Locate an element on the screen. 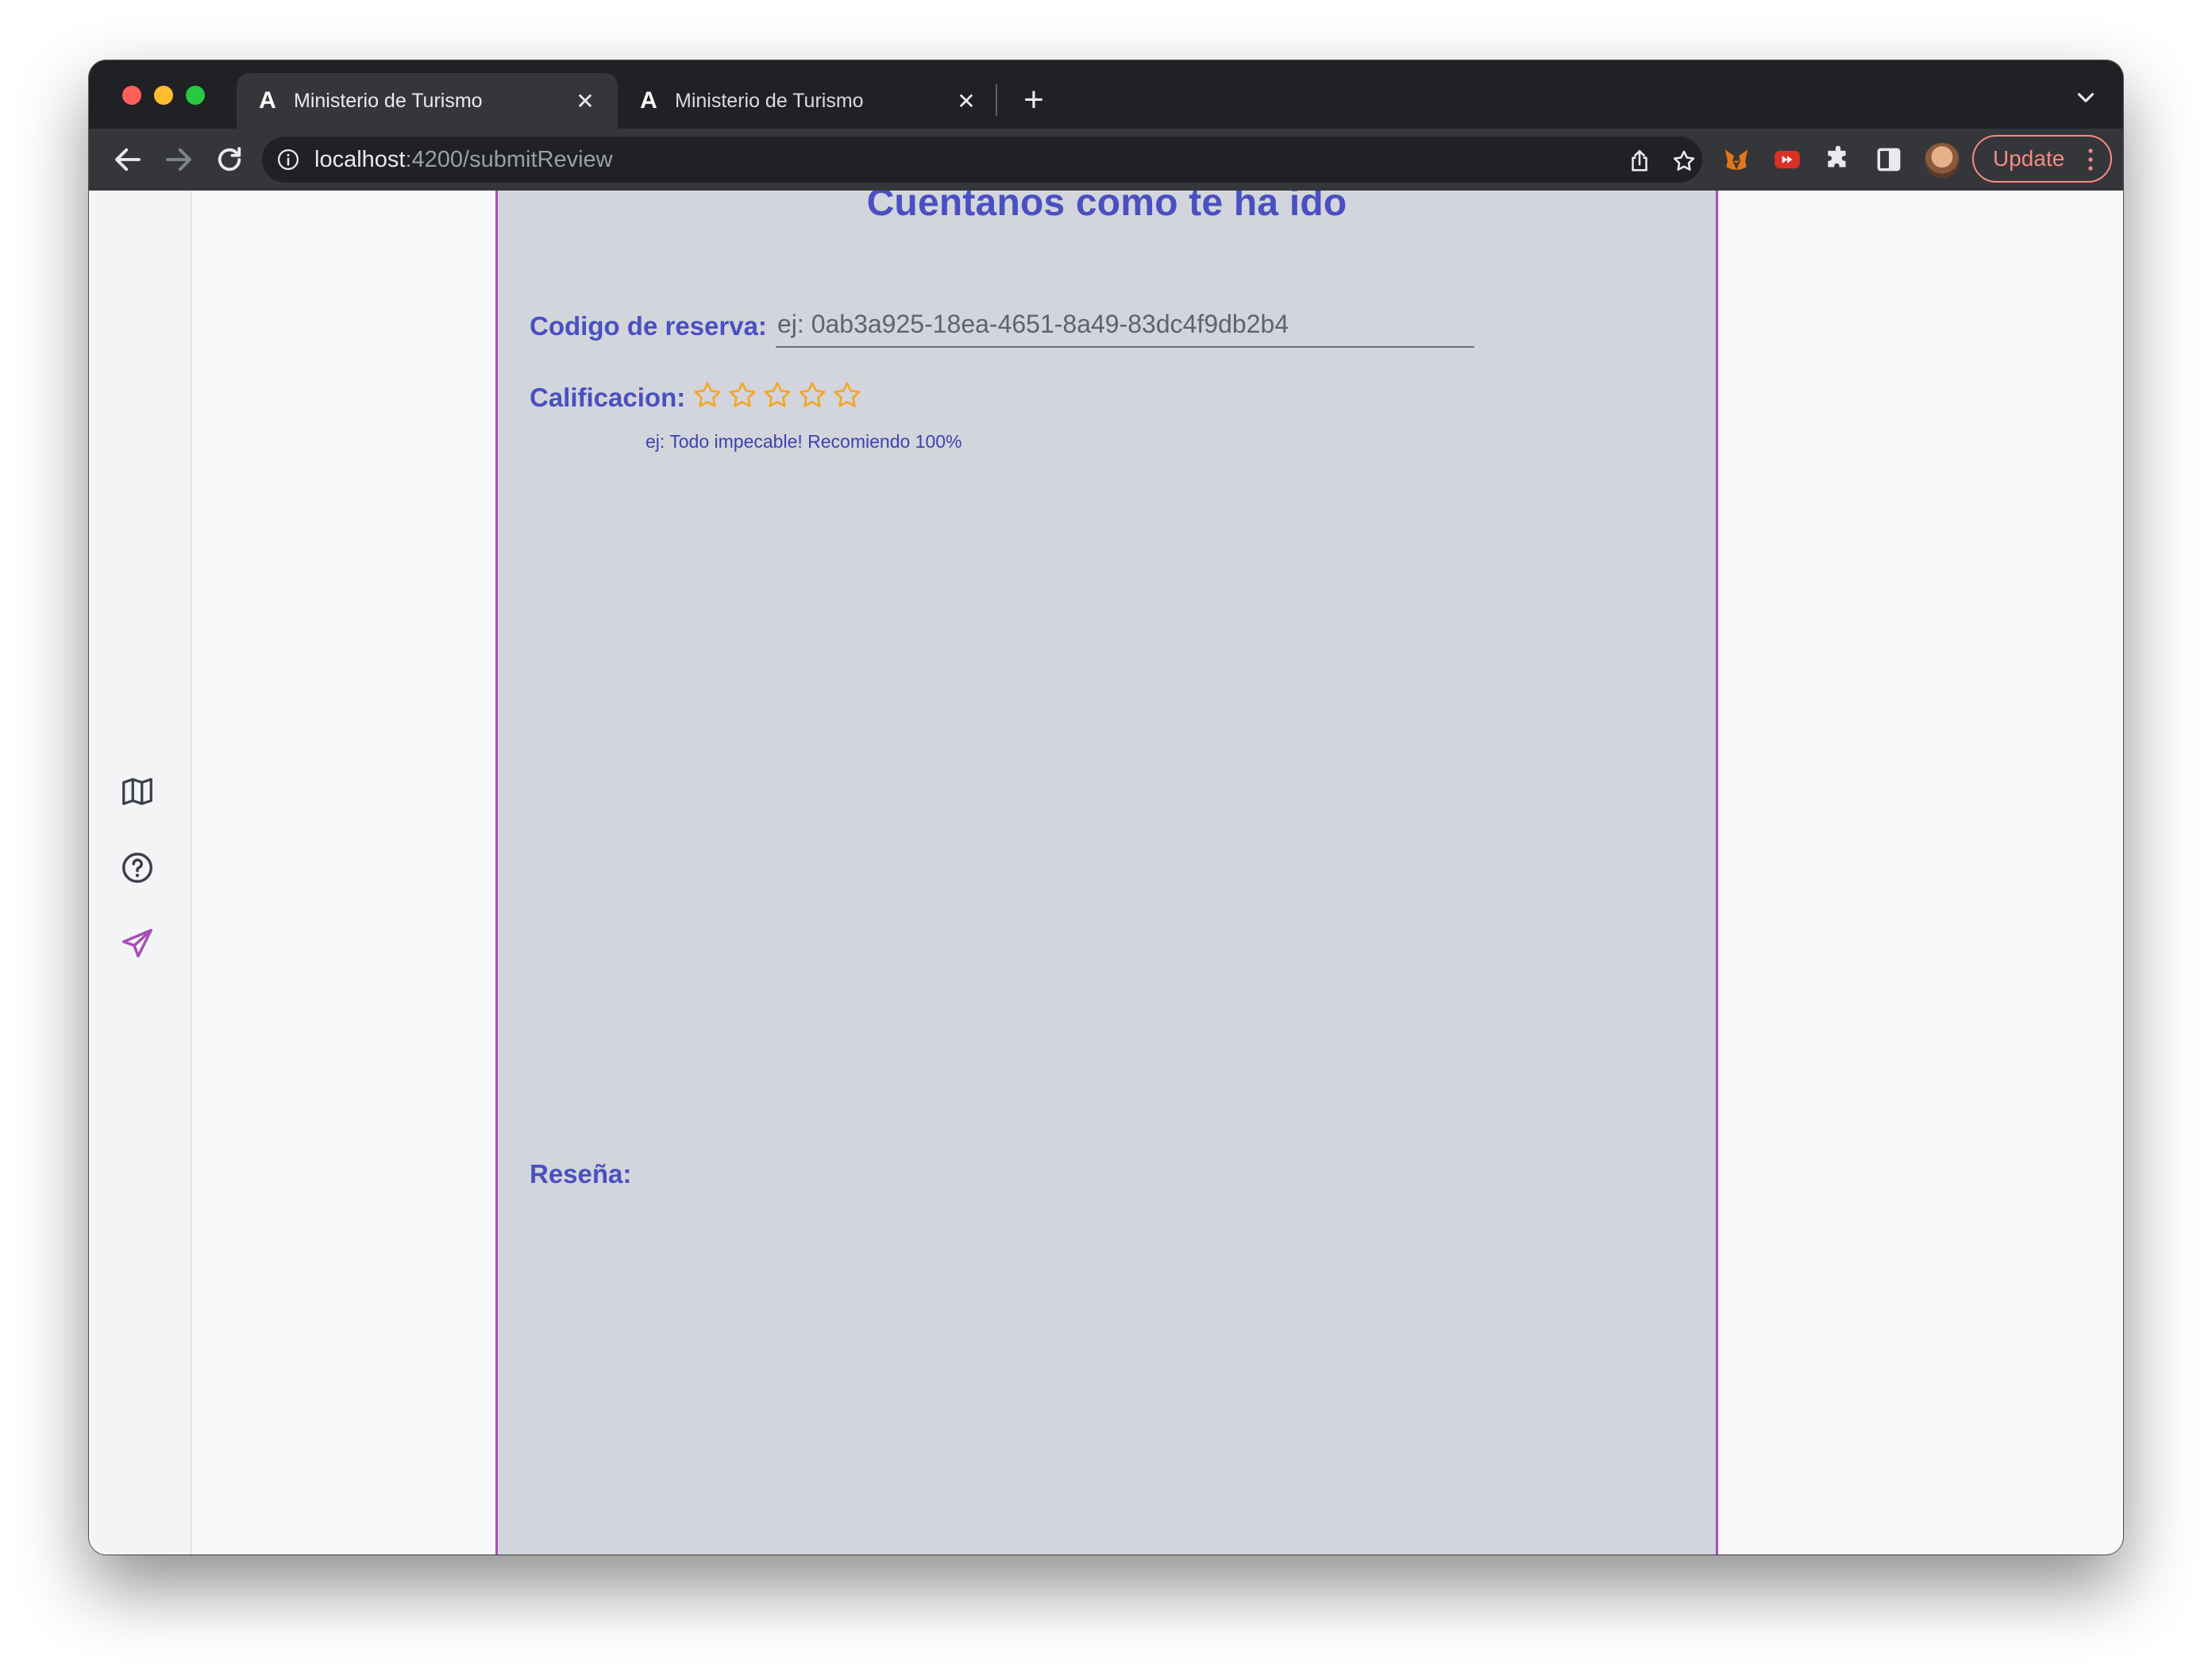 This screenshot has width=2212, height=1672. side-panel-icon is located at coordinates (1889, 160).